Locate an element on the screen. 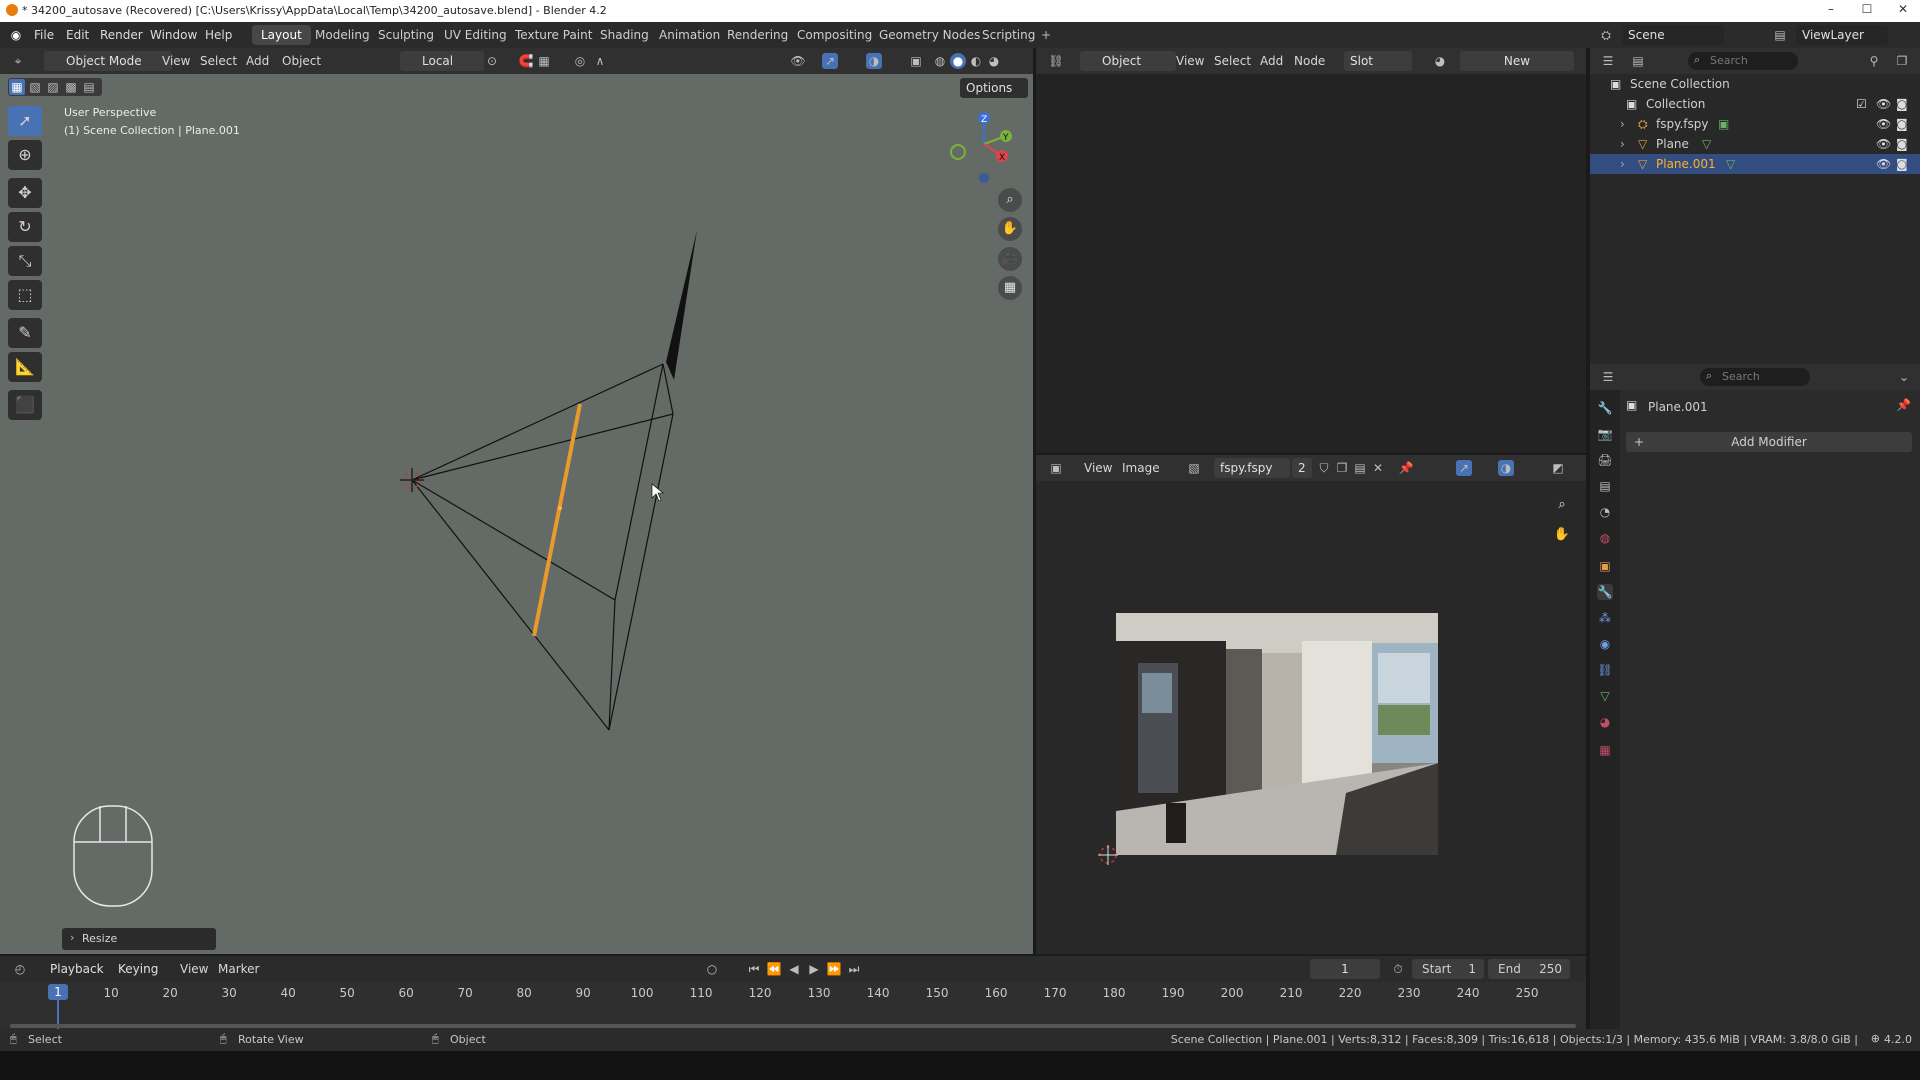  view-layer-tab-icon: ▤ is located at coordinates (1605, 486).